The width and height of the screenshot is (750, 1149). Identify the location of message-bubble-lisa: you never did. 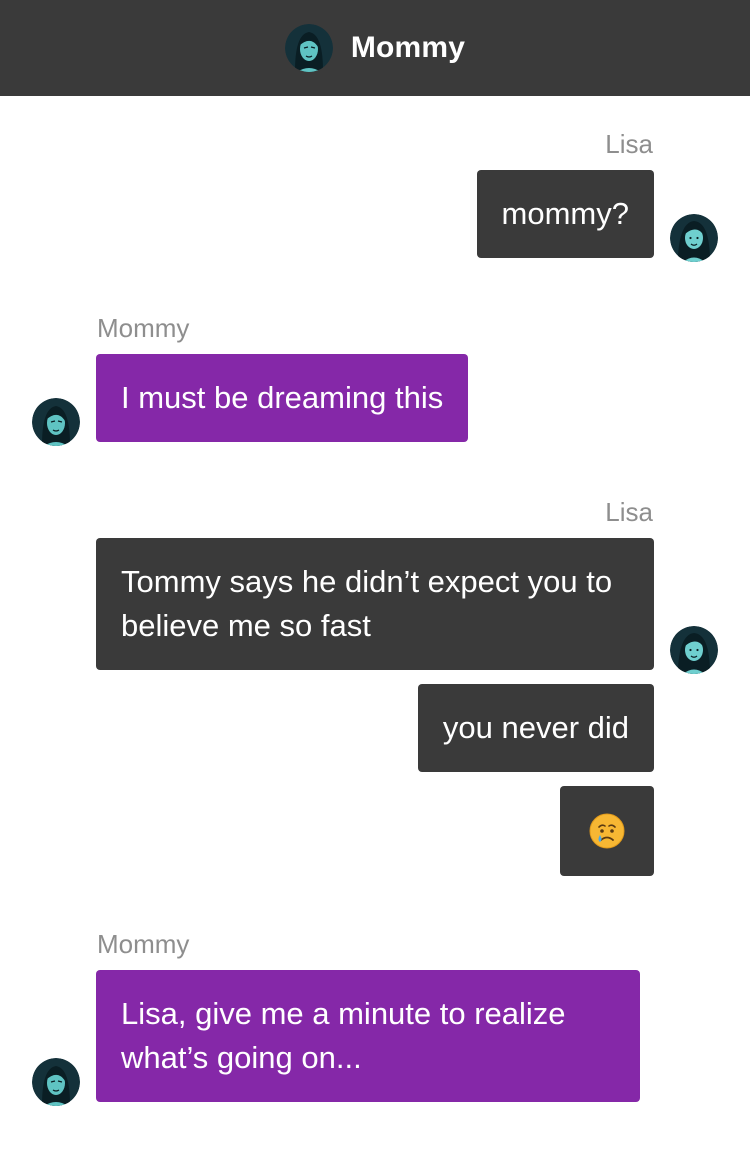
(535, 728).